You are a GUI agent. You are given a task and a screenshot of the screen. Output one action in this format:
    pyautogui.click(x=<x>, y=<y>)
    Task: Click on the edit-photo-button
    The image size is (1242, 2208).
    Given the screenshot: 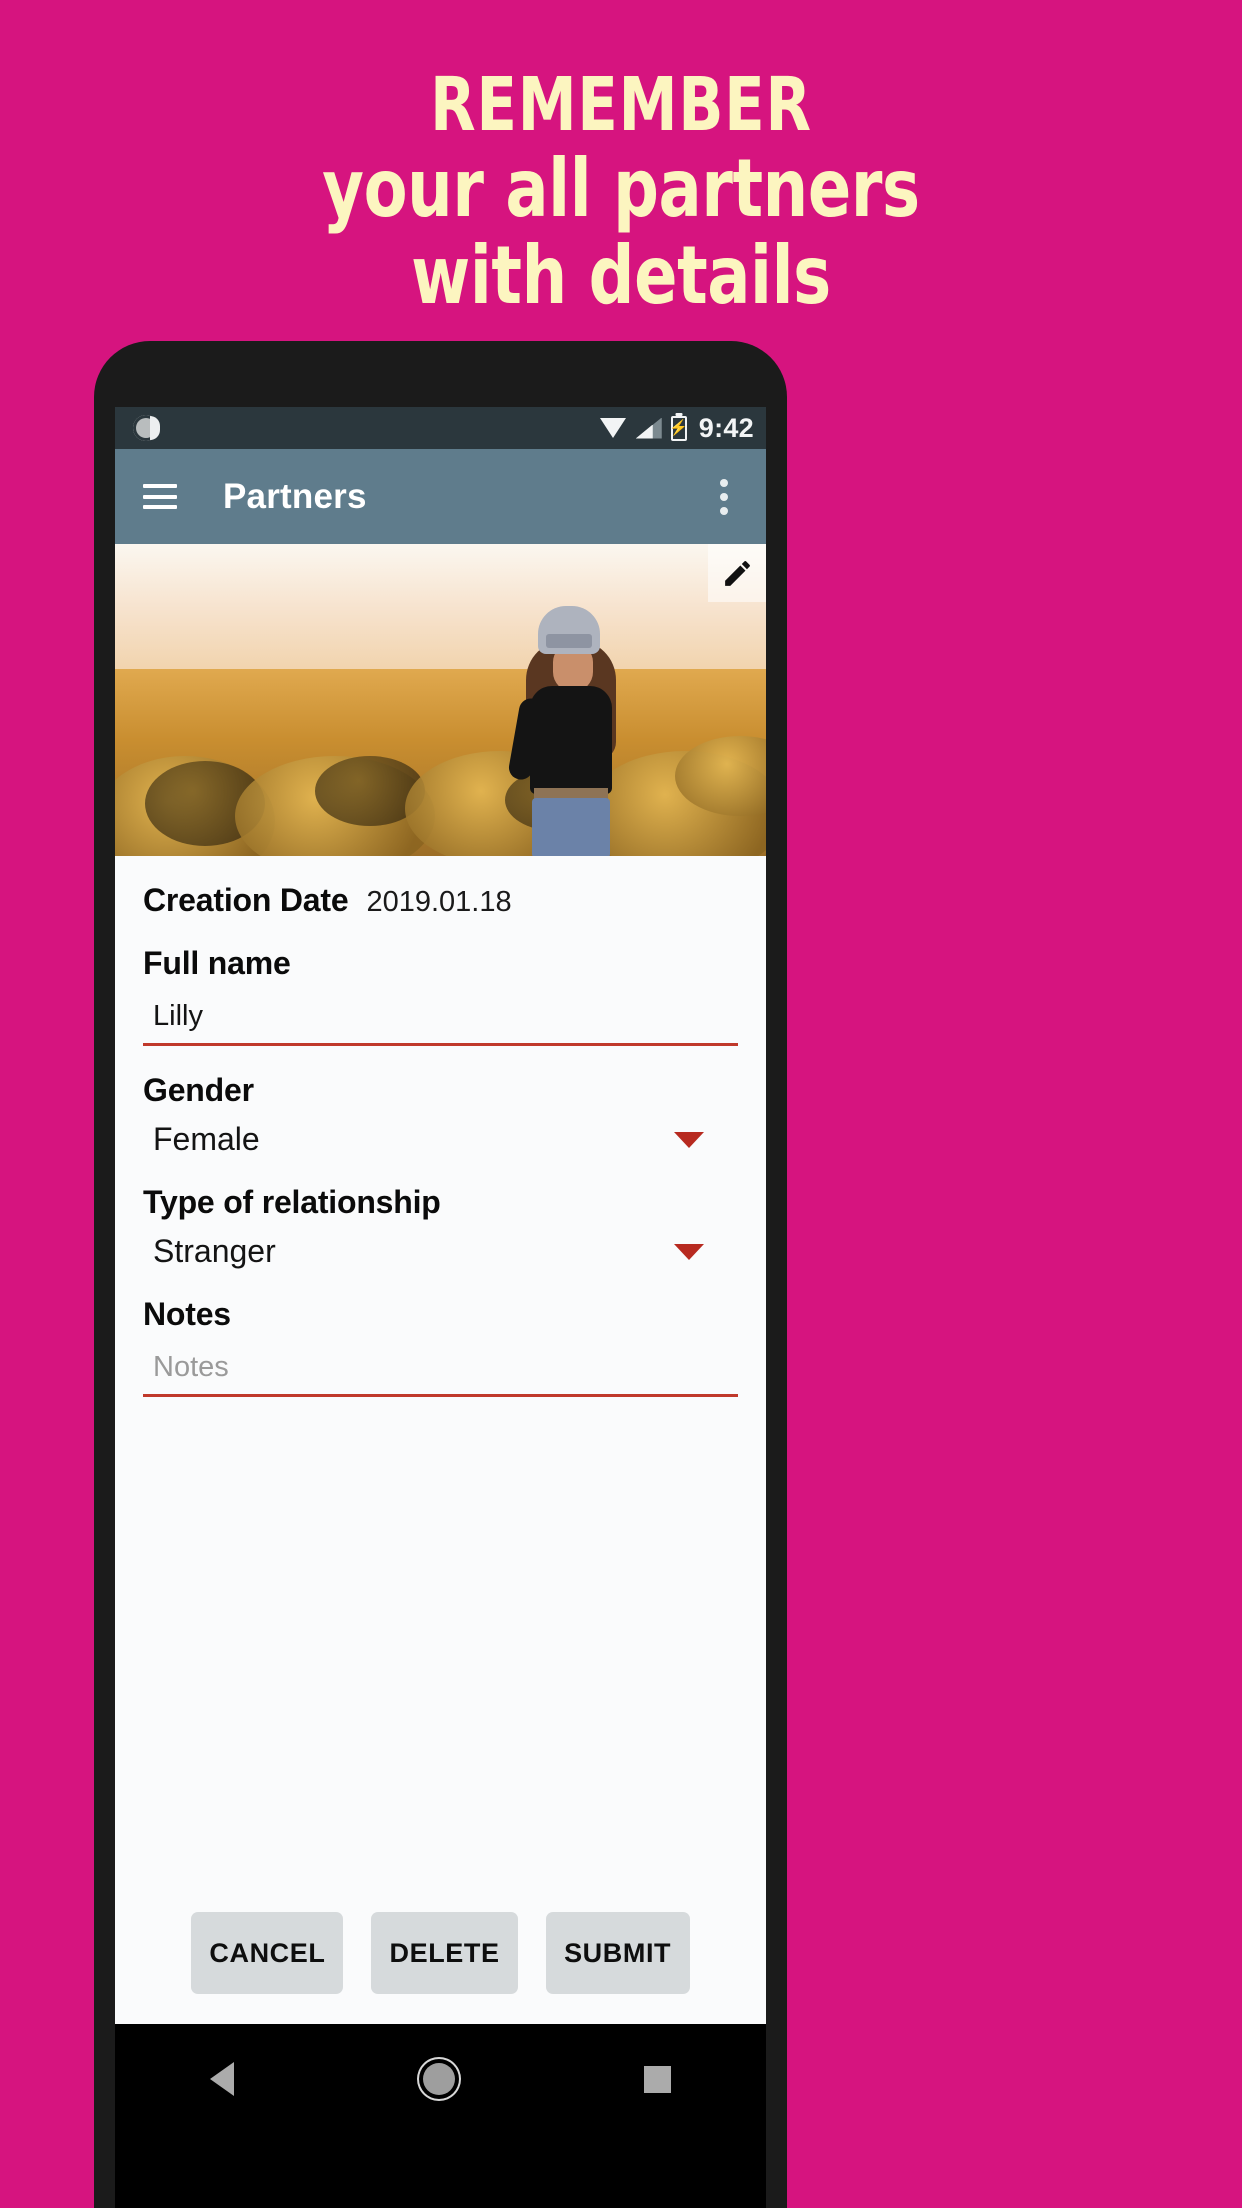 What is the action you would take?
    pyautogui.click(x=737, y=573)
    